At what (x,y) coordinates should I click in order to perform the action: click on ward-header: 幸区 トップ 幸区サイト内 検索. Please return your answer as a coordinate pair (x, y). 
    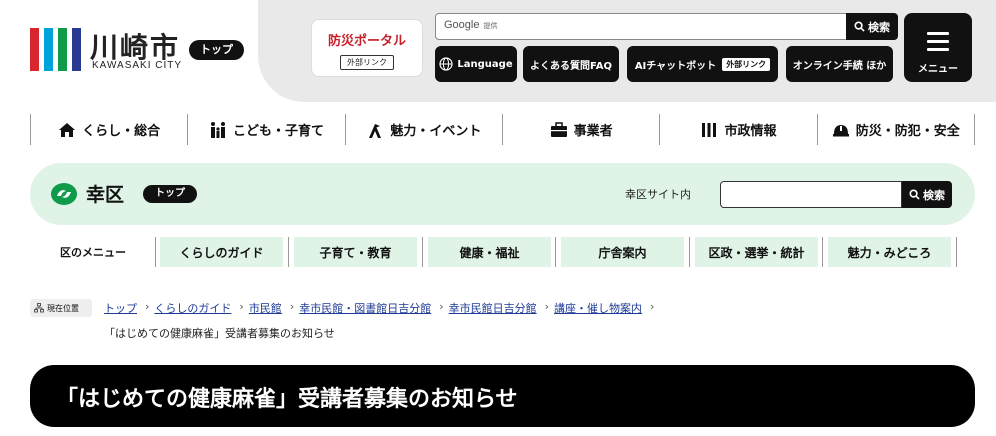
    Looking at the image, I should click on (502, 194).